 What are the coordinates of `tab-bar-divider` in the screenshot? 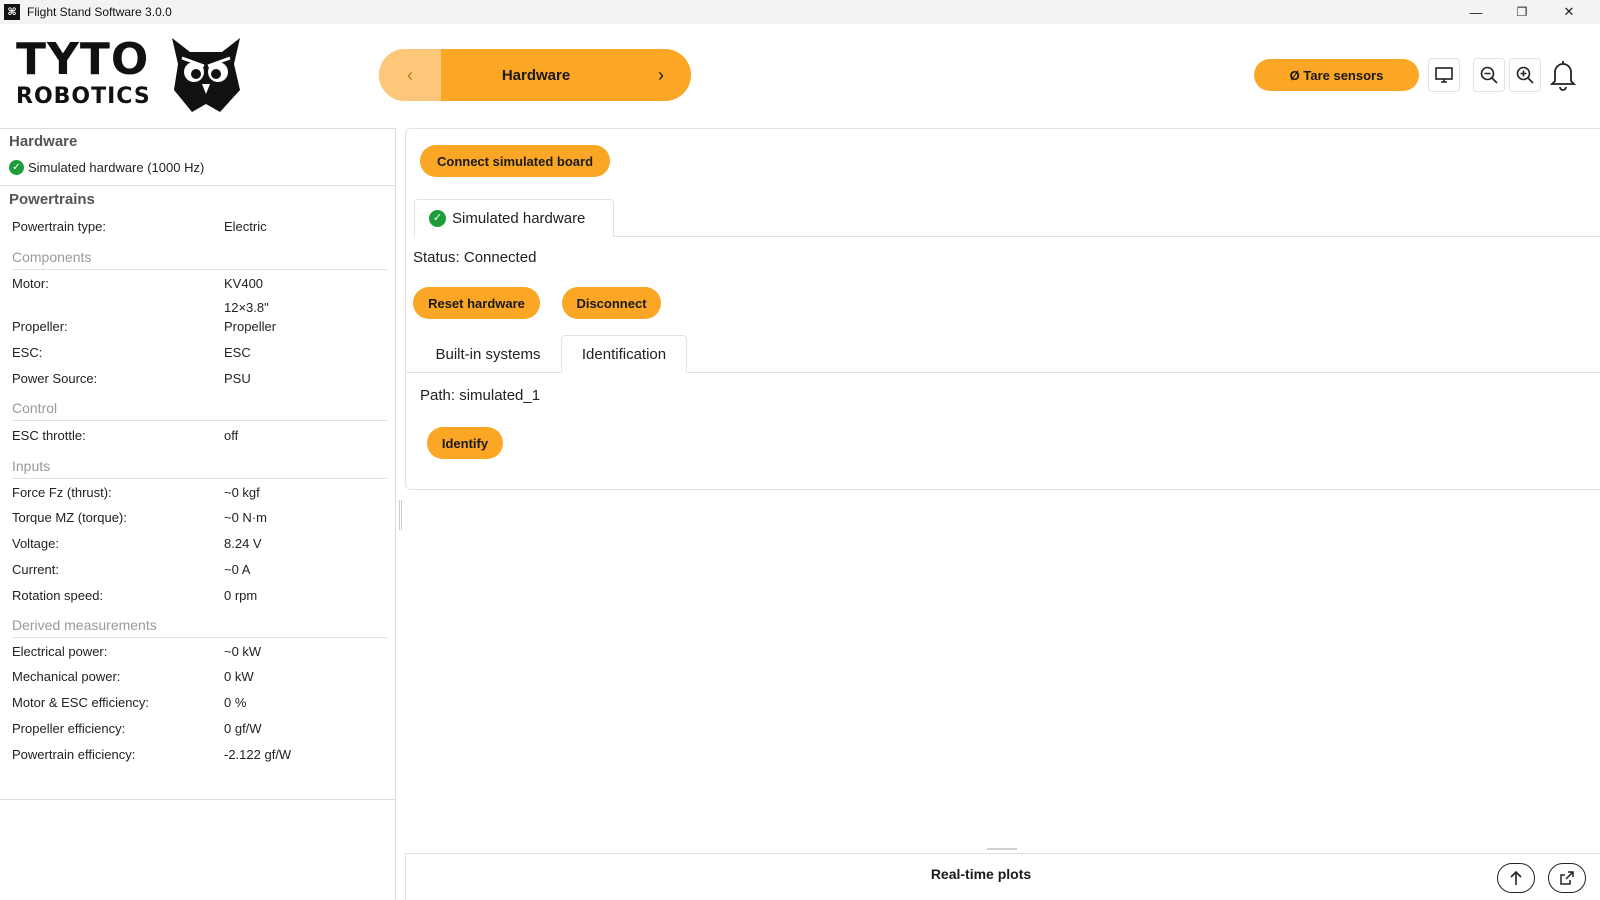 It's located at (1107, 236).